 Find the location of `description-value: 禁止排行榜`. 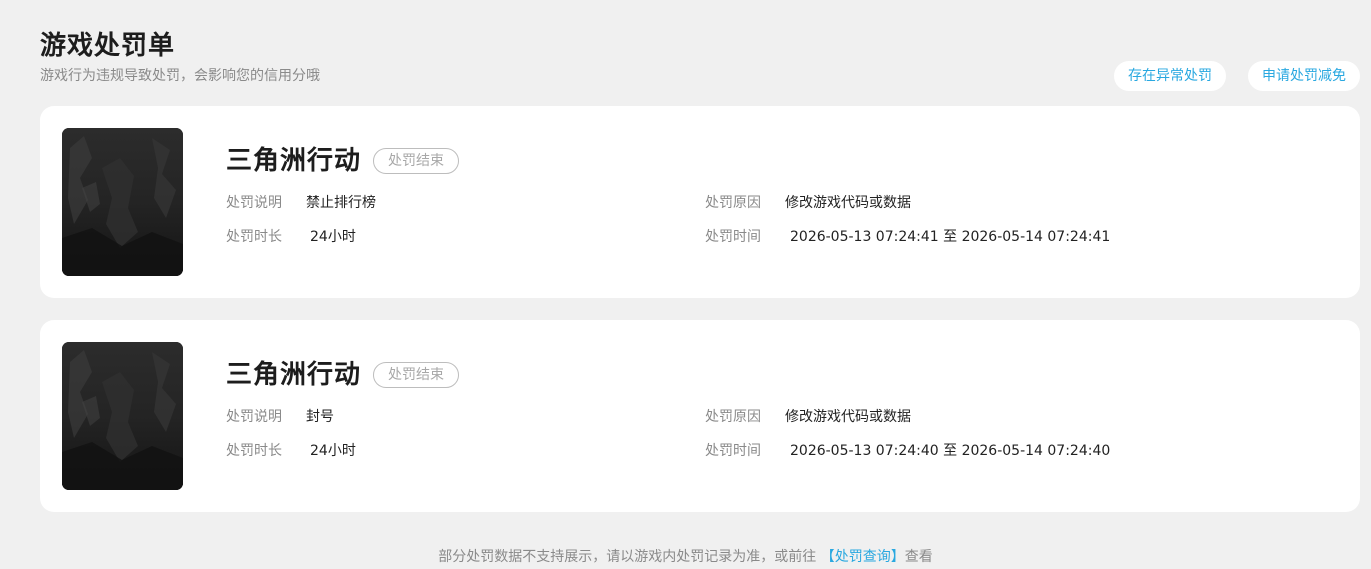

description-value: 禁止排行榜 is located at coordinates (341, 203).